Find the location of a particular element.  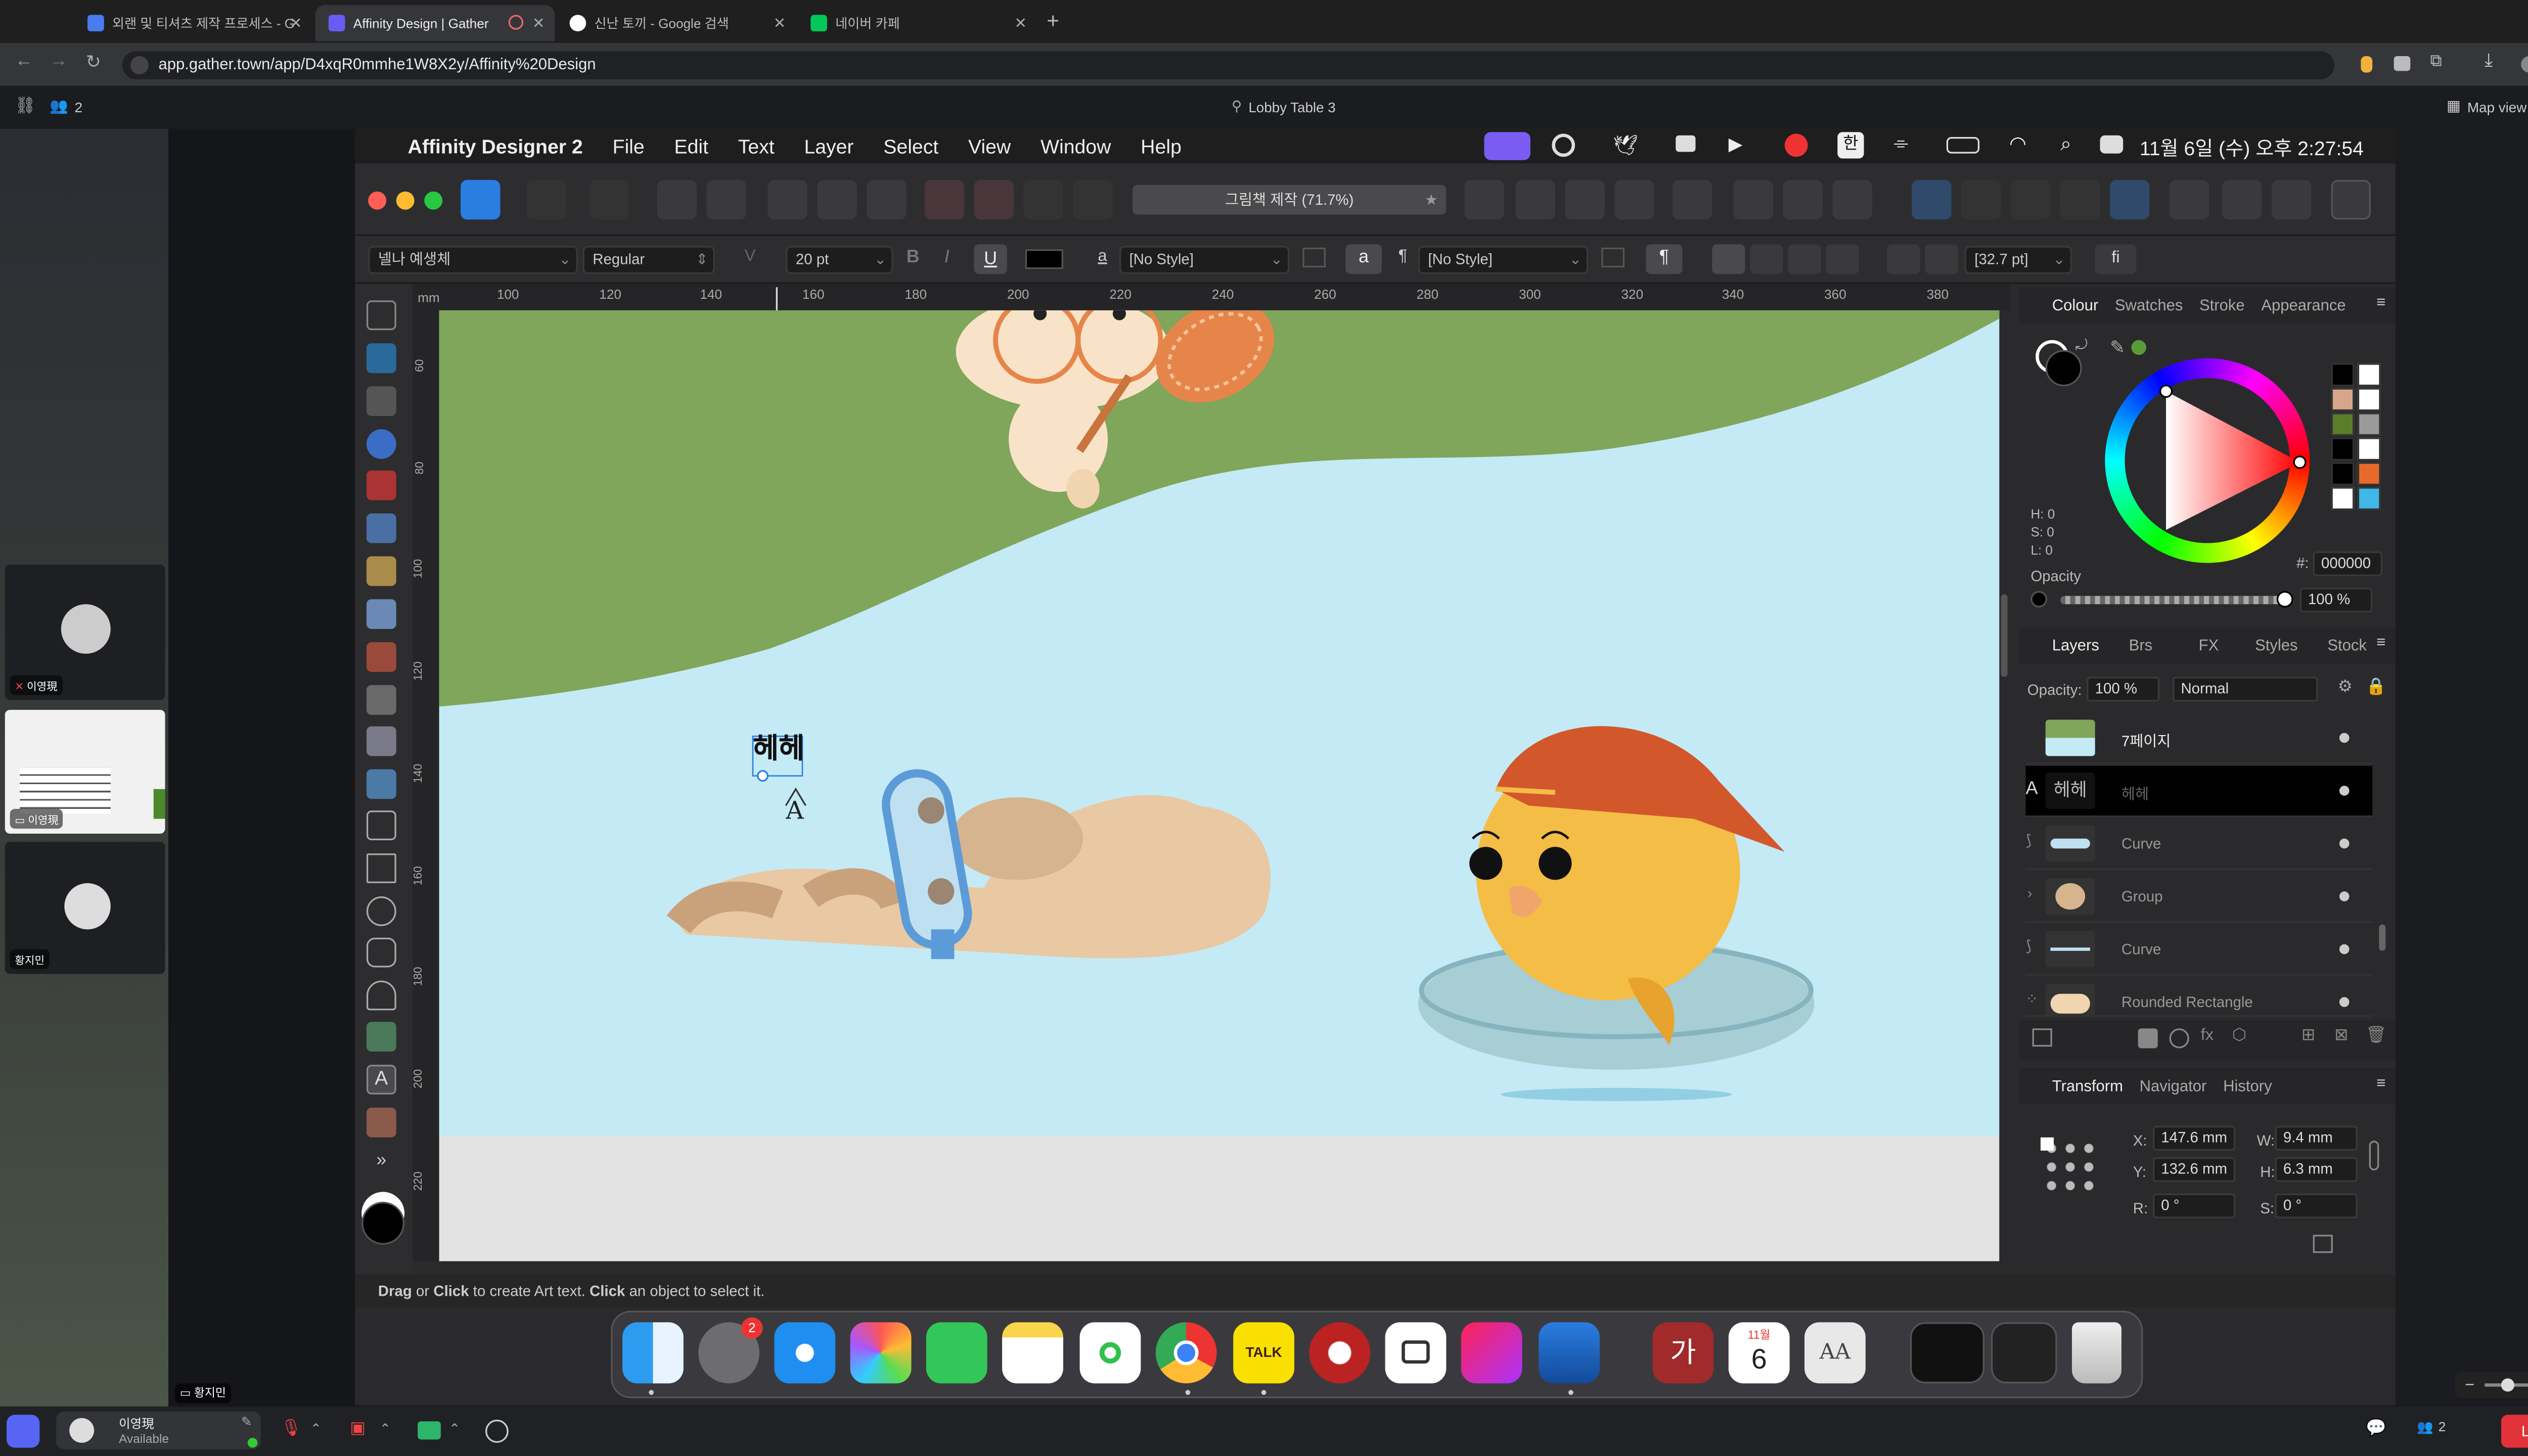

bullet-list-icon is located at coordinates (1904, 259).